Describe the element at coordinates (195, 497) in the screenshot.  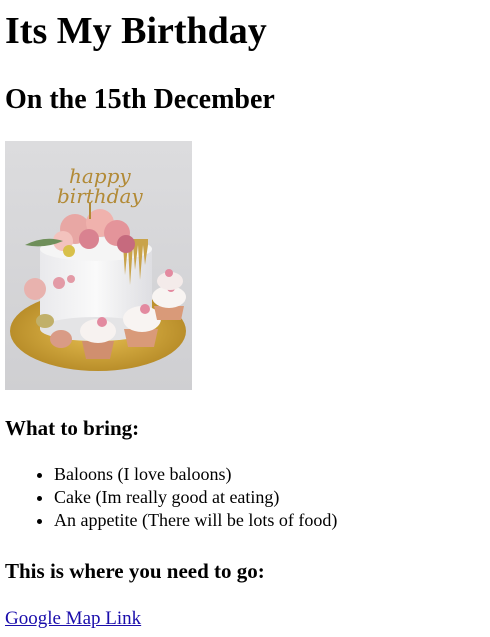
I see `list-item: Cake (Im really good at eating)` at that location.